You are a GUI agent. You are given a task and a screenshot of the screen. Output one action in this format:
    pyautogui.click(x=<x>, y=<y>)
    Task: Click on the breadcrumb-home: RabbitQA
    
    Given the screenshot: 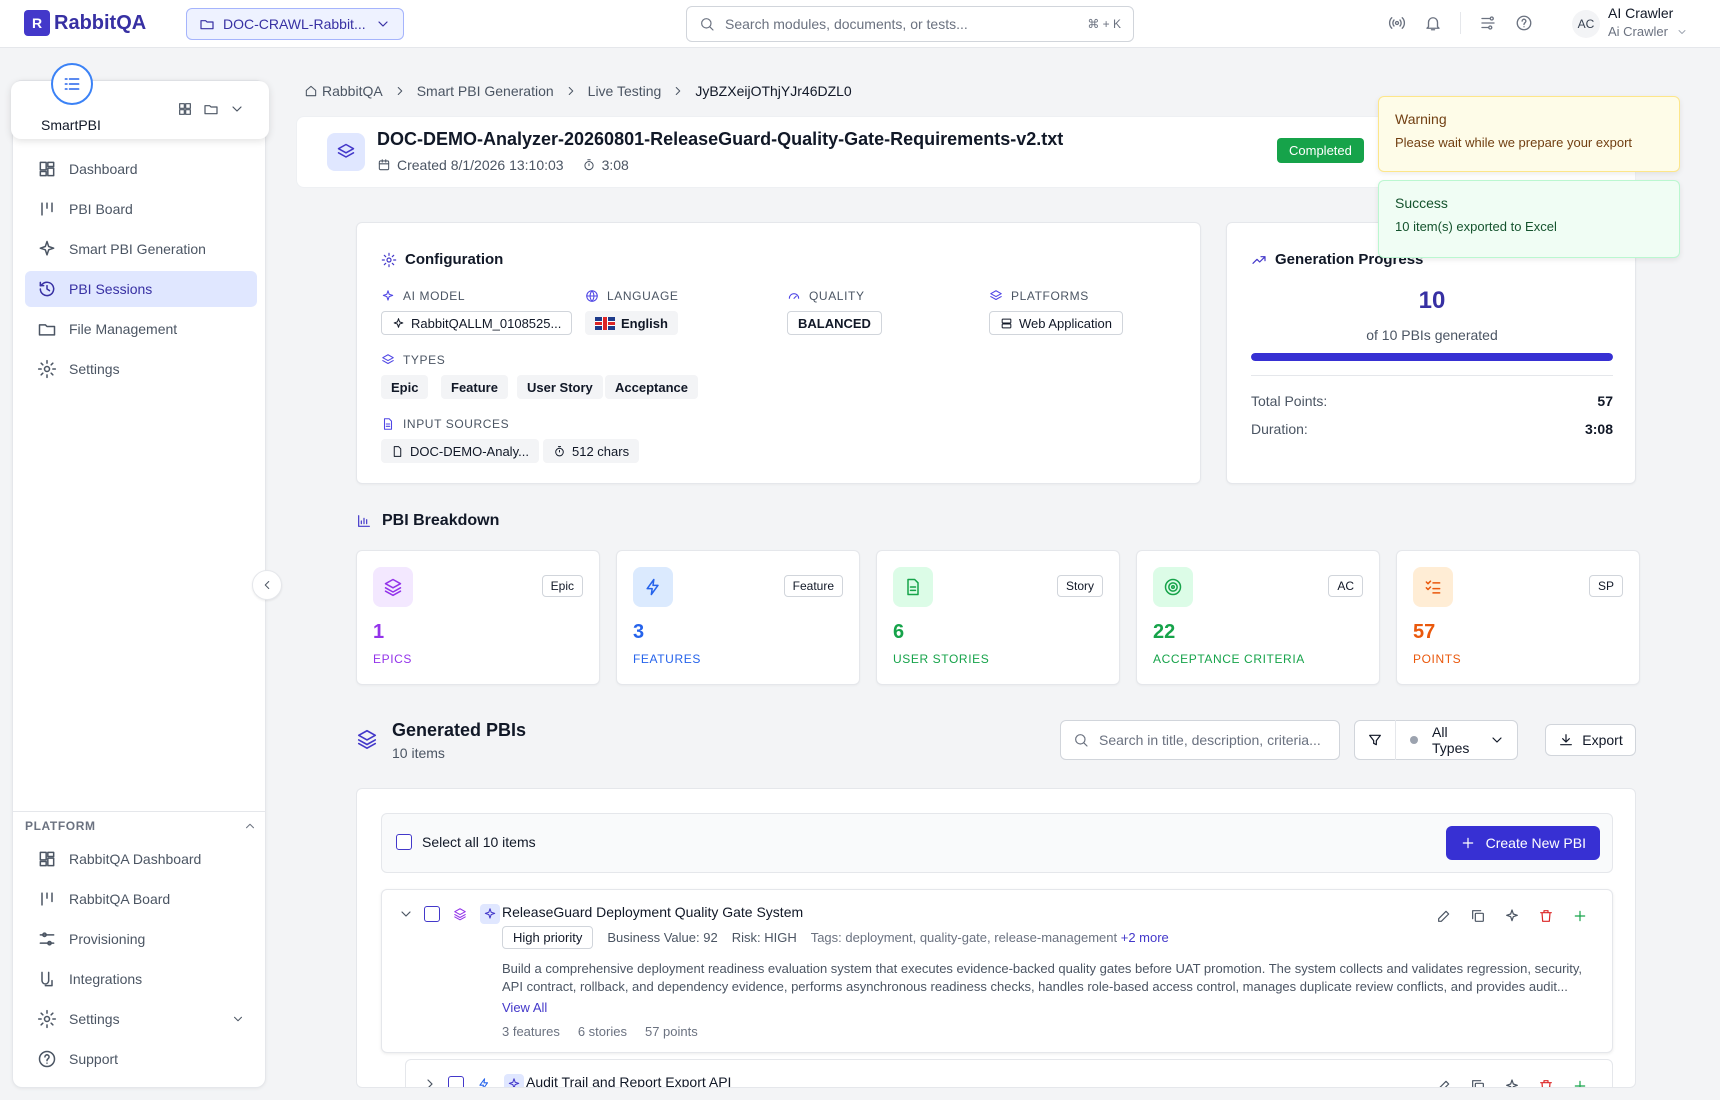 What is the action you would take?
    pyautogui.click(x=343, y=91)
    